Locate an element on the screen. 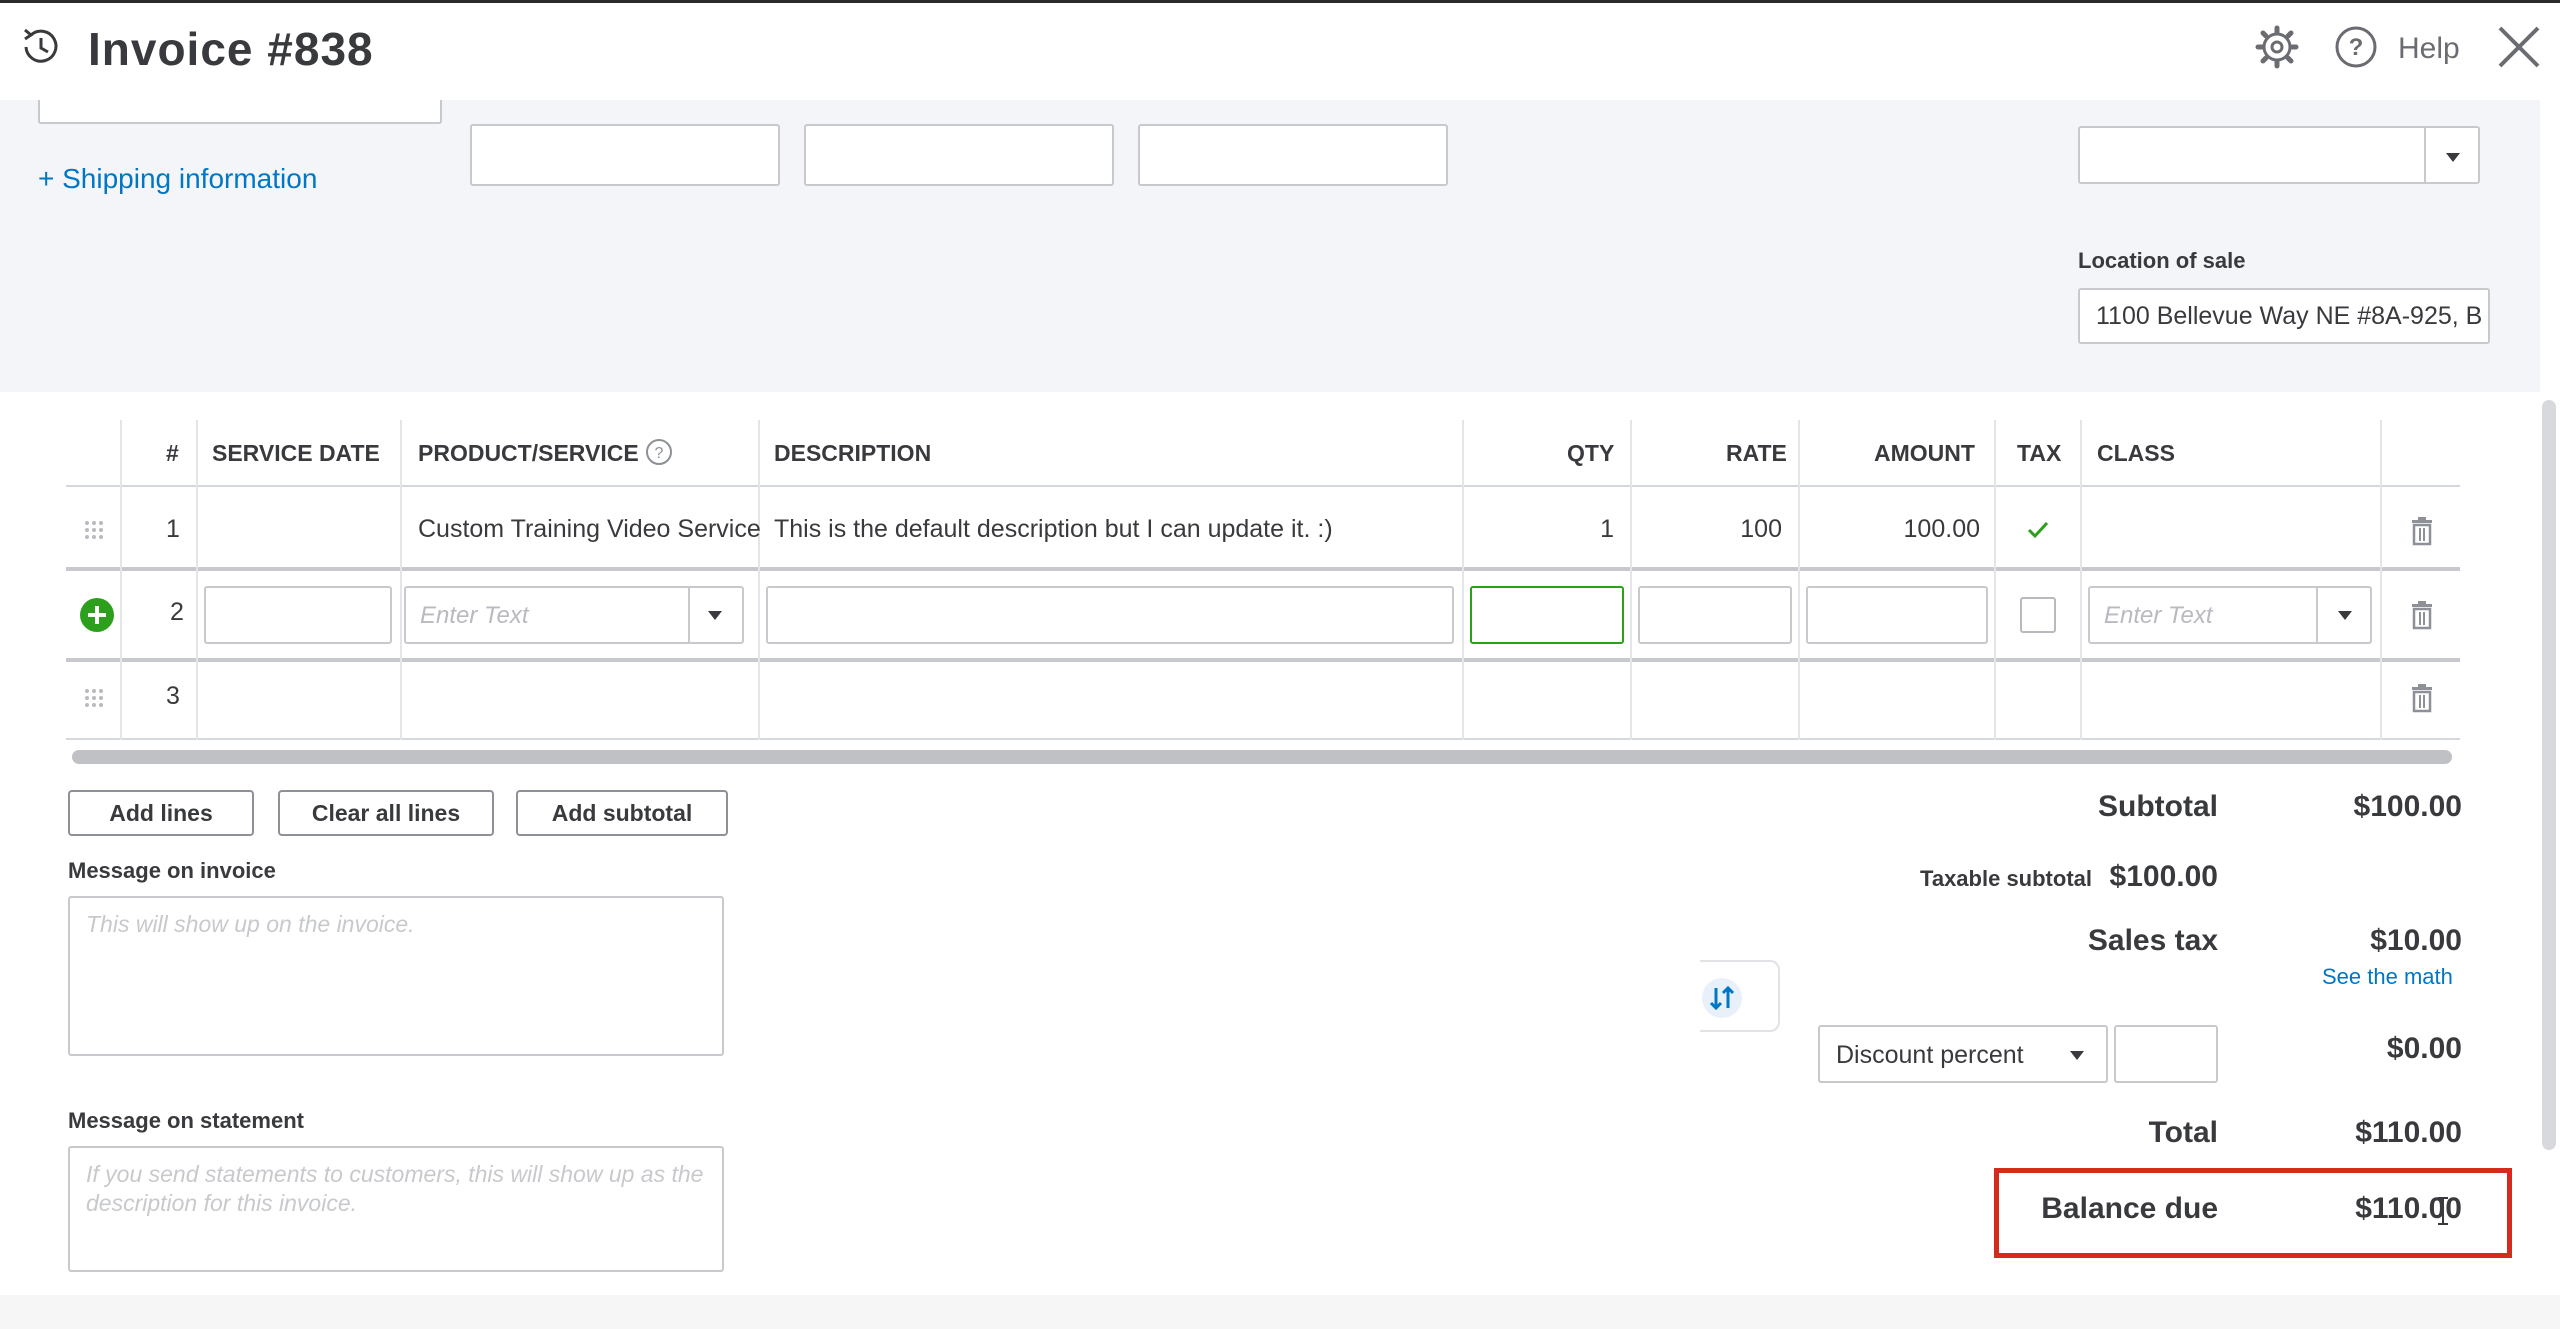 The image size is (2560, 1329). taxable-subtotal-value: $100.00 is located at coordinates (2163, 876).